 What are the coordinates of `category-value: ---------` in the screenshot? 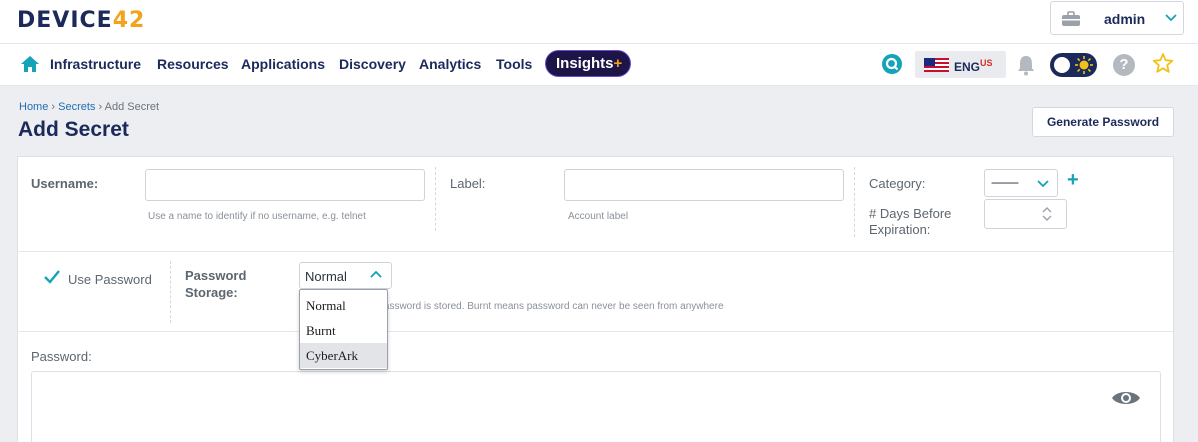 It's located at (1005, 182).